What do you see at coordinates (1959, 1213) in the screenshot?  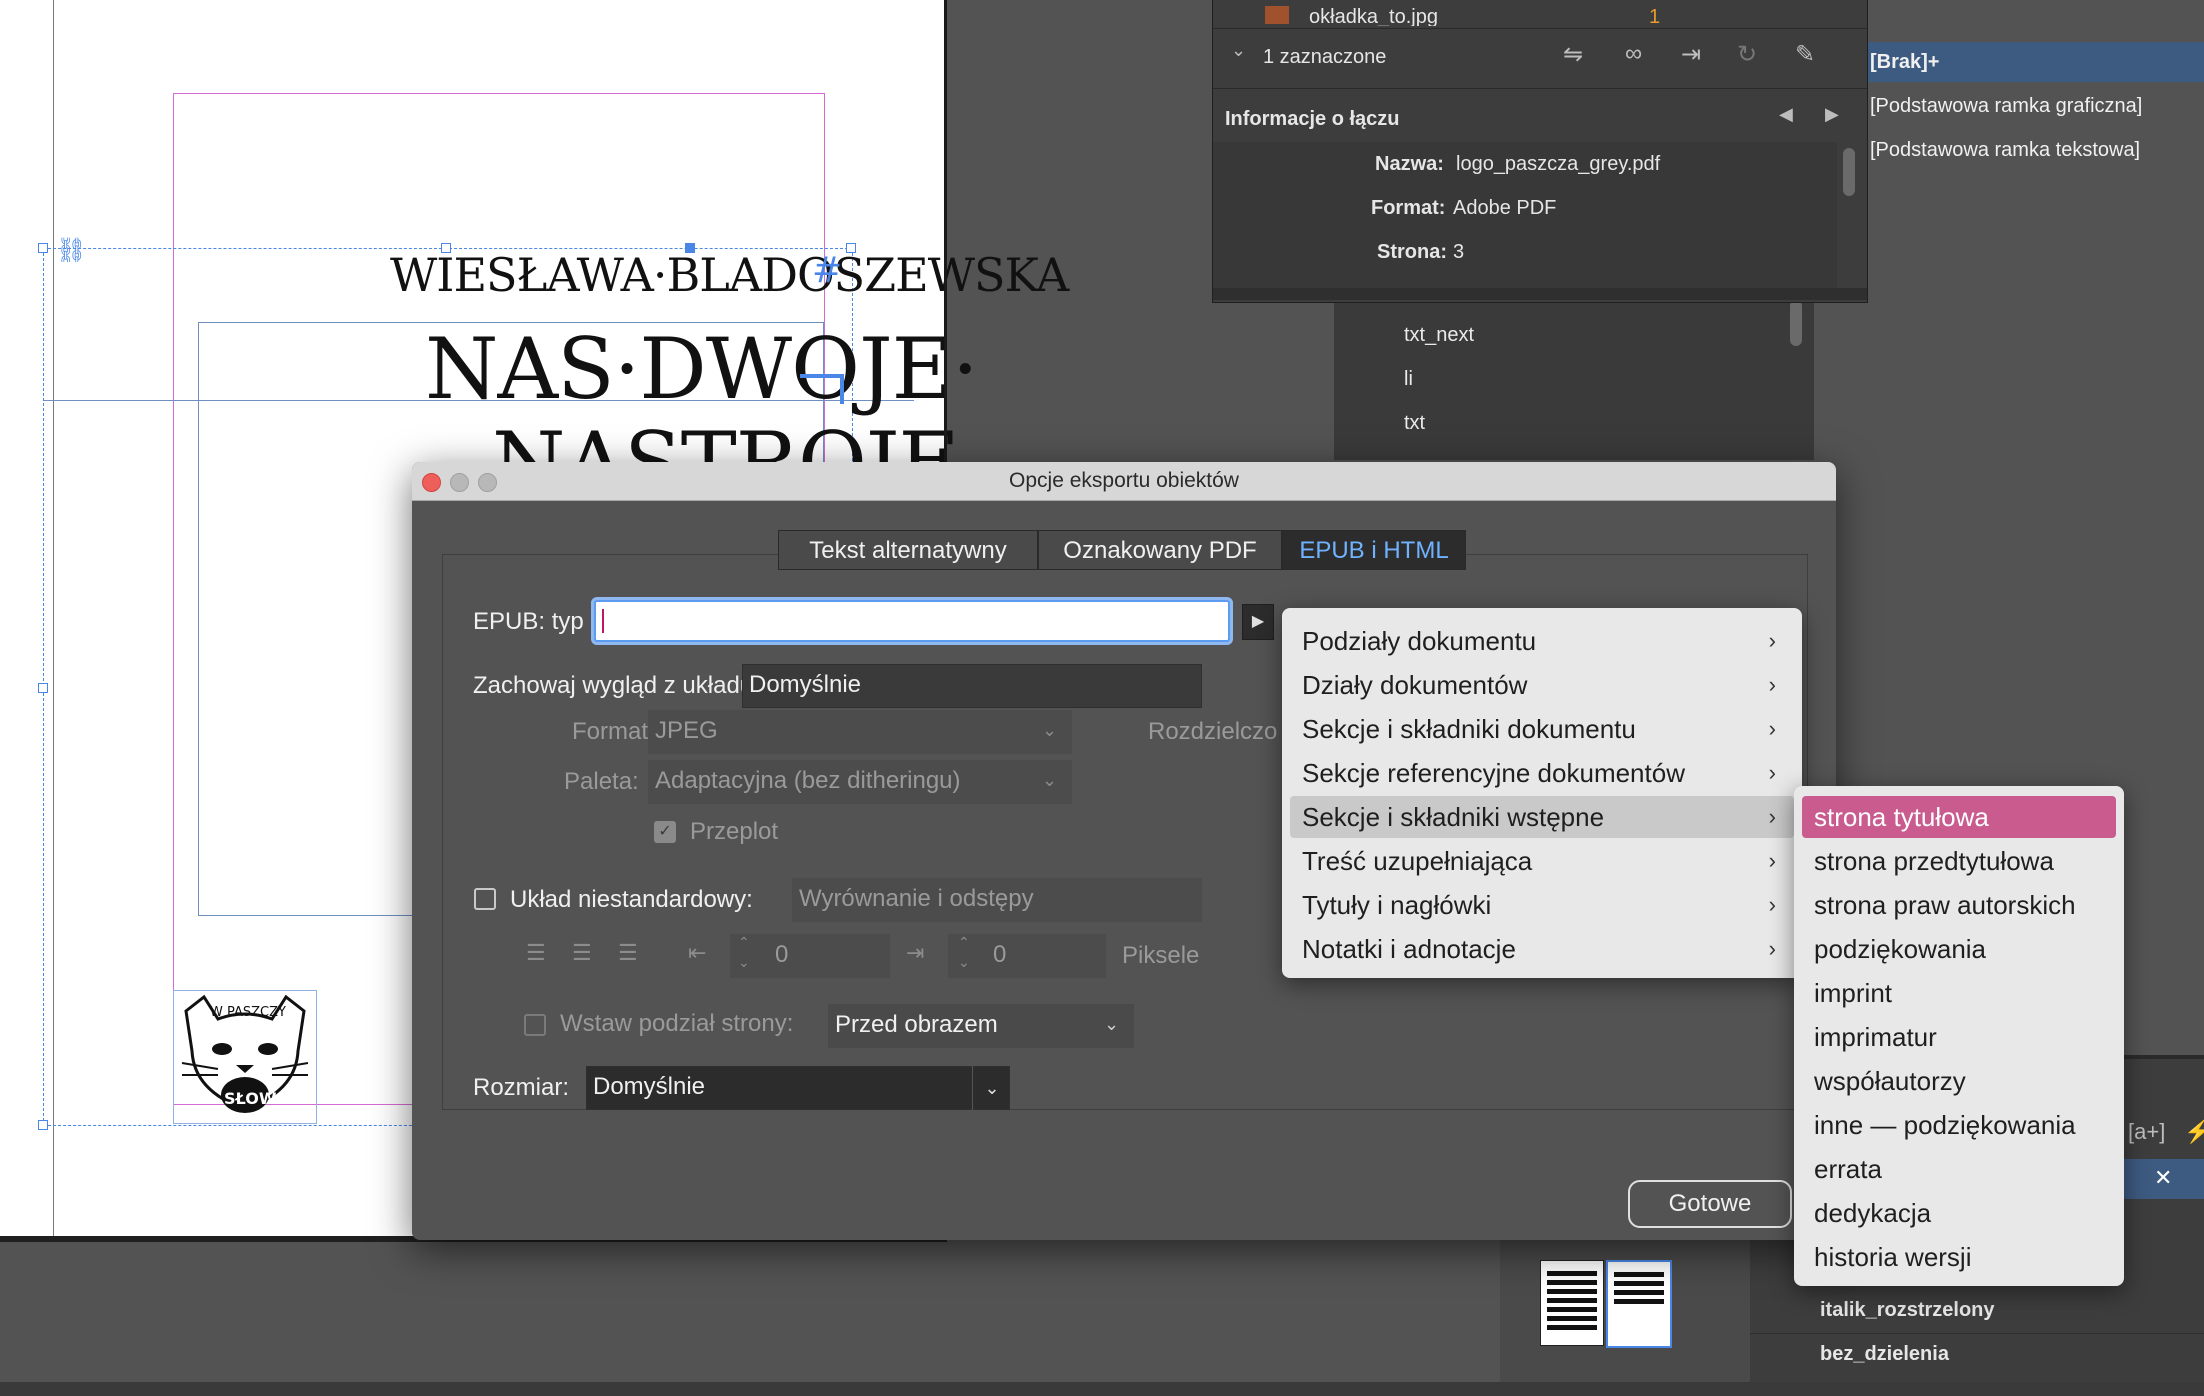 I see `menu-item-dedication: dedykacja` at bounding box center [1959, 1213].